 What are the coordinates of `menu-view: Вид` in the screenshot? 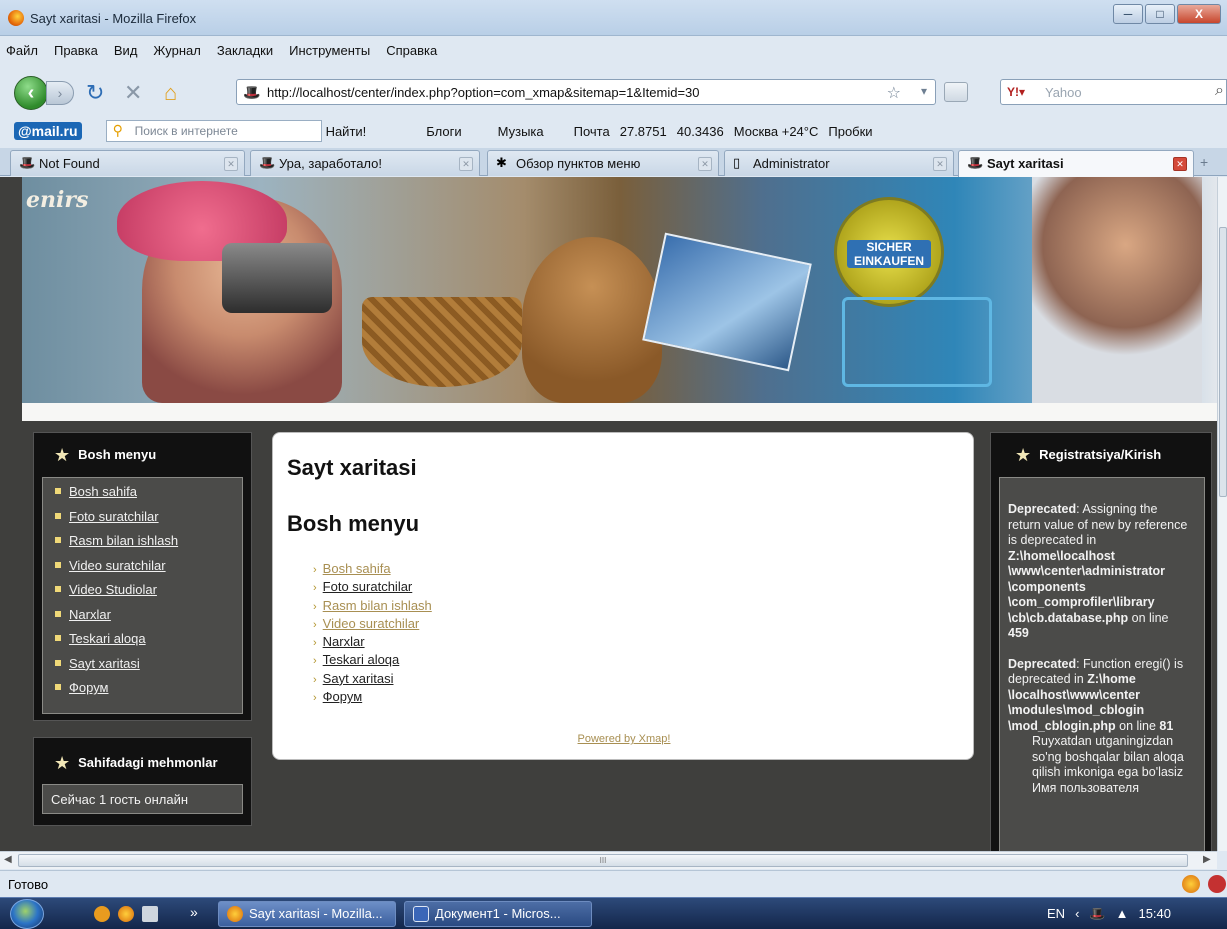 It's located at (126, 50).